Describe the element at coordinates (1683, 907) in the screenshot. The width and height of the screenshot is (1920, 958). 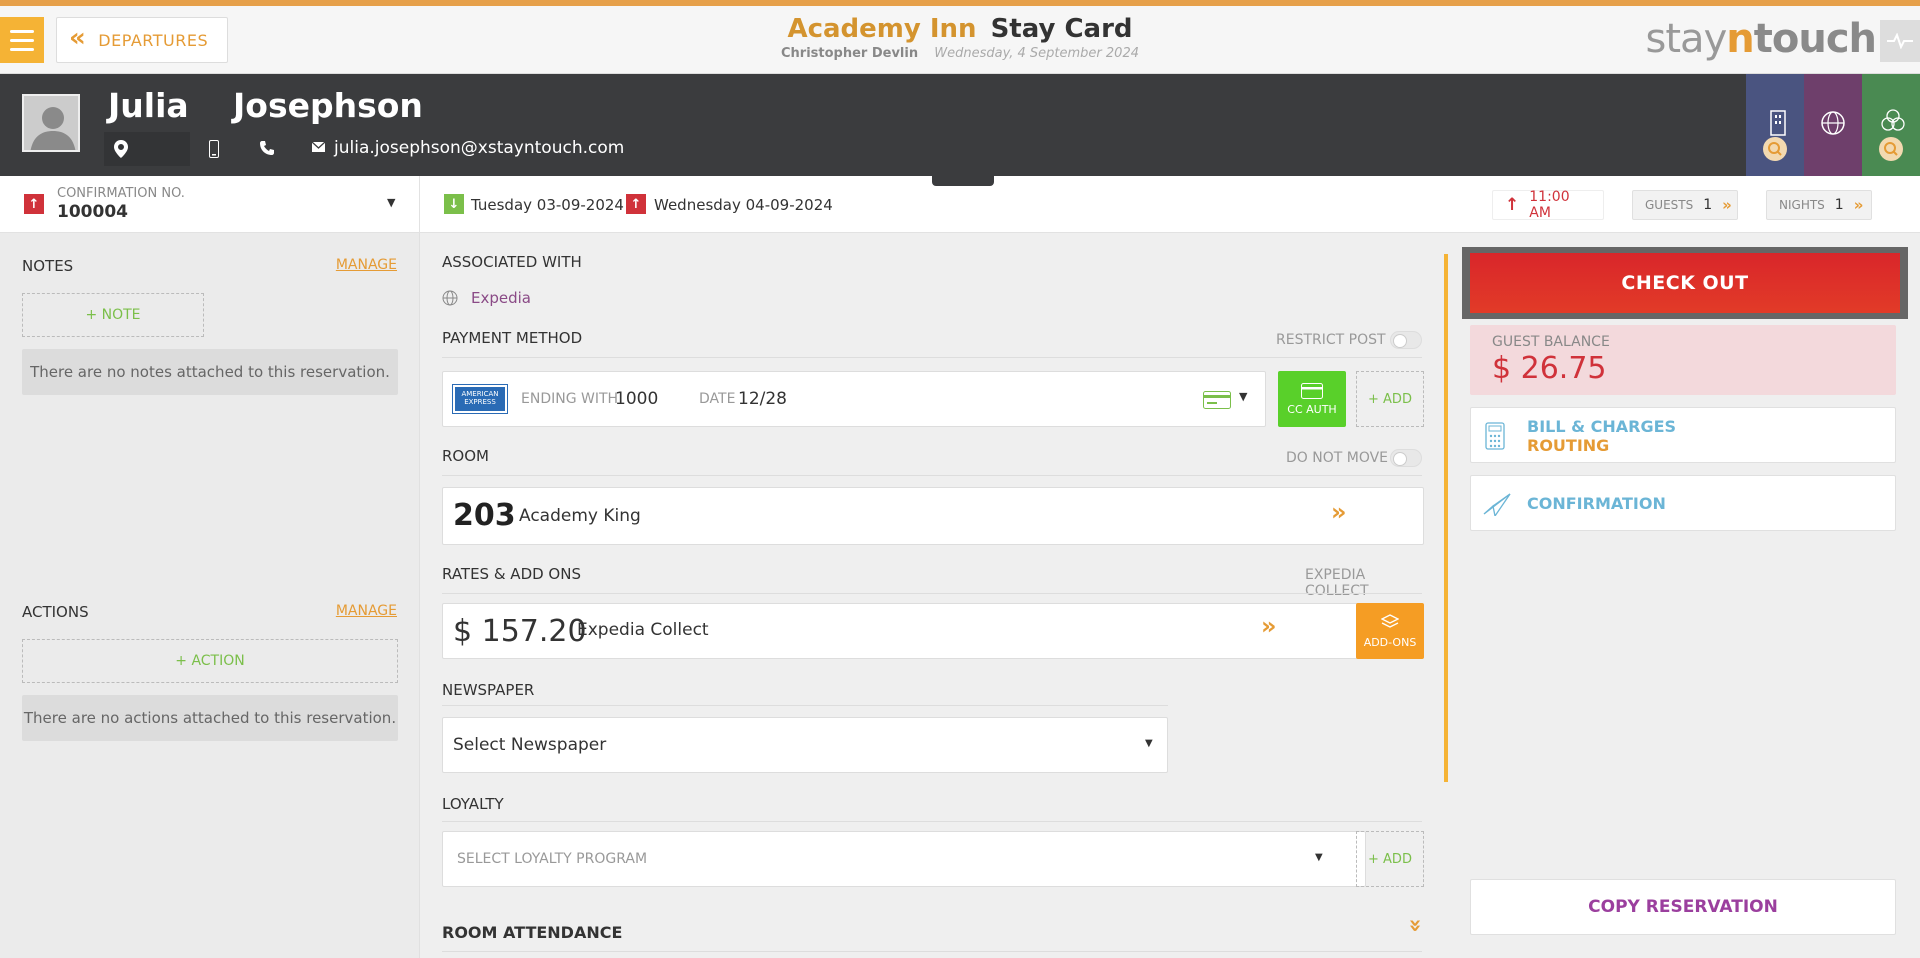
I see `copy-reservation-button: COPY RESERVATION` at that location.